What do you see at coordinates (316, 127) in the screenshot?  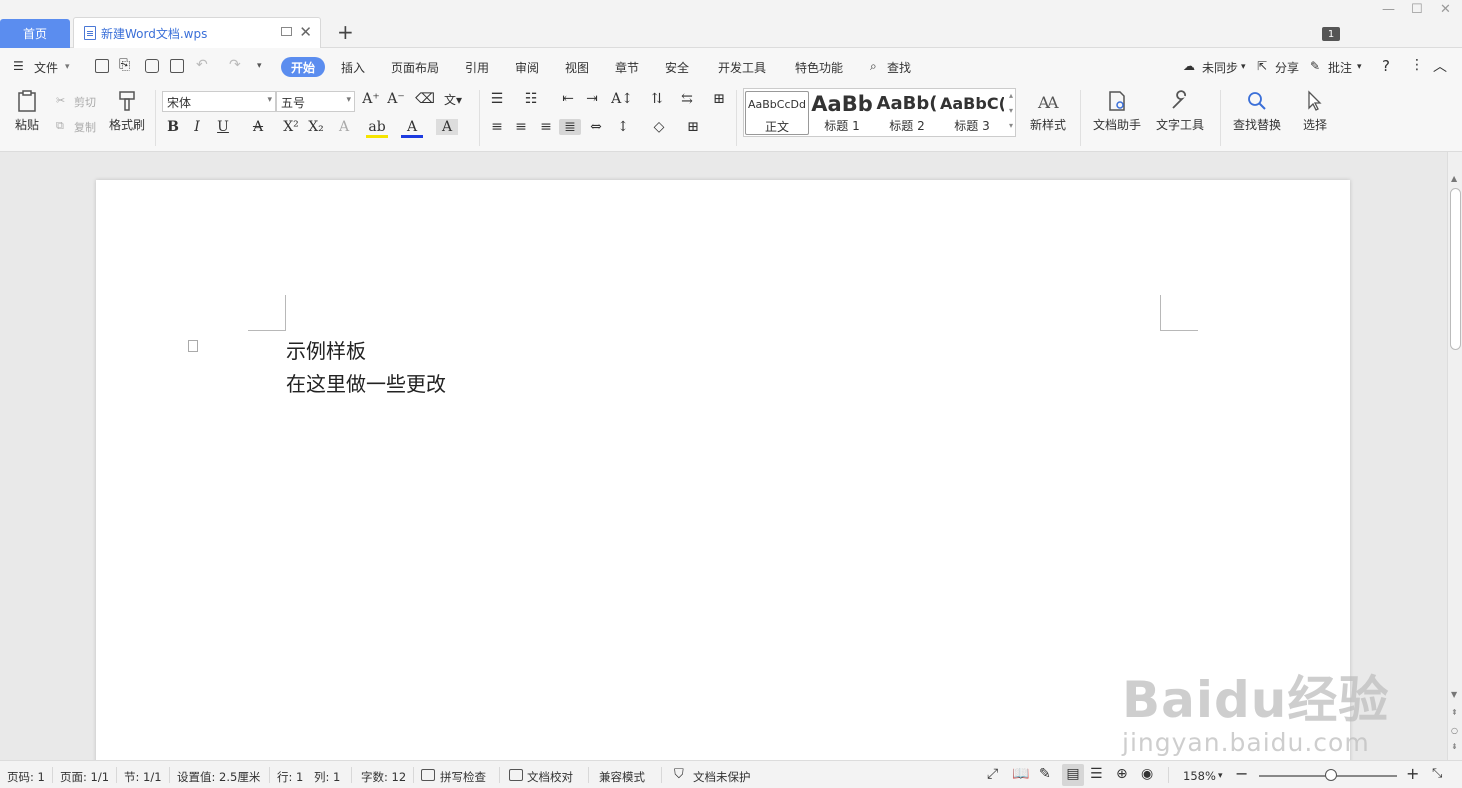 I see `subscript-icon: X₂` at bounding box center [316, 127].